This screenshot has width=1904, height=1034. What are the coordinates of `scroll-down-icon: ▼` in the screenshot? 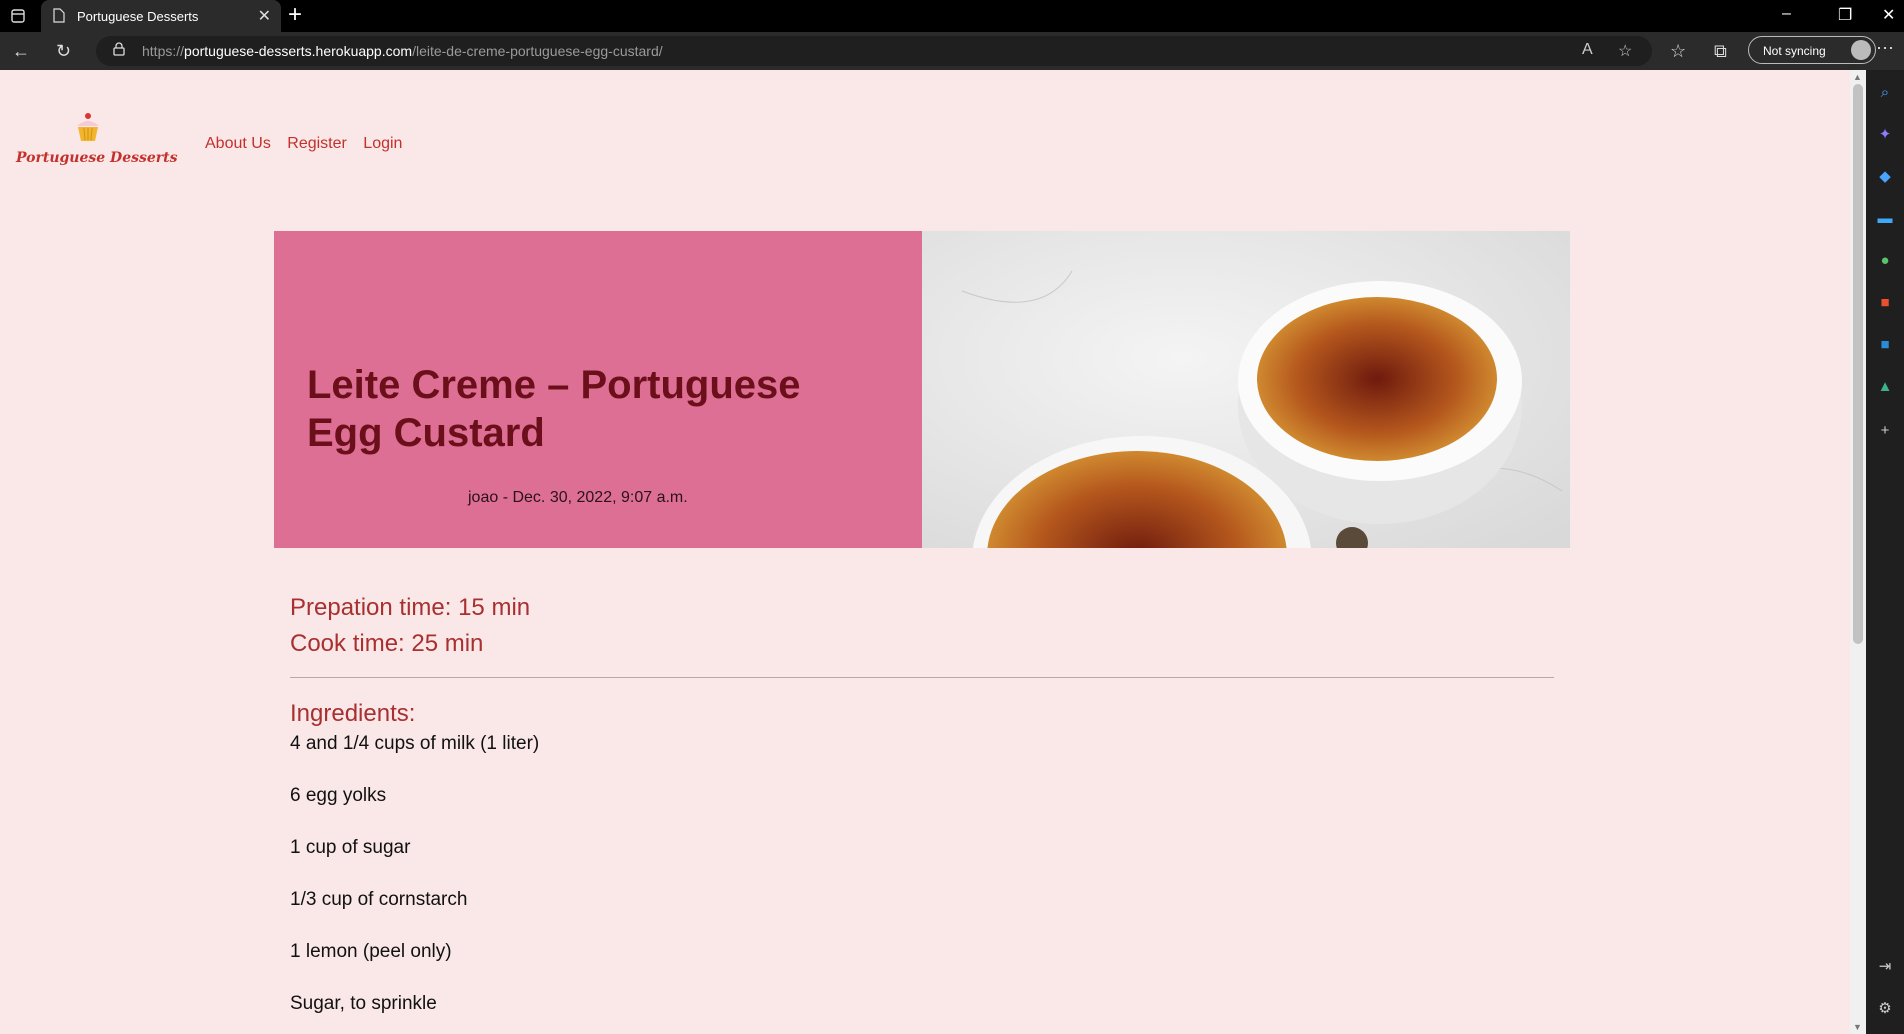 It's located at (1857, 1027).